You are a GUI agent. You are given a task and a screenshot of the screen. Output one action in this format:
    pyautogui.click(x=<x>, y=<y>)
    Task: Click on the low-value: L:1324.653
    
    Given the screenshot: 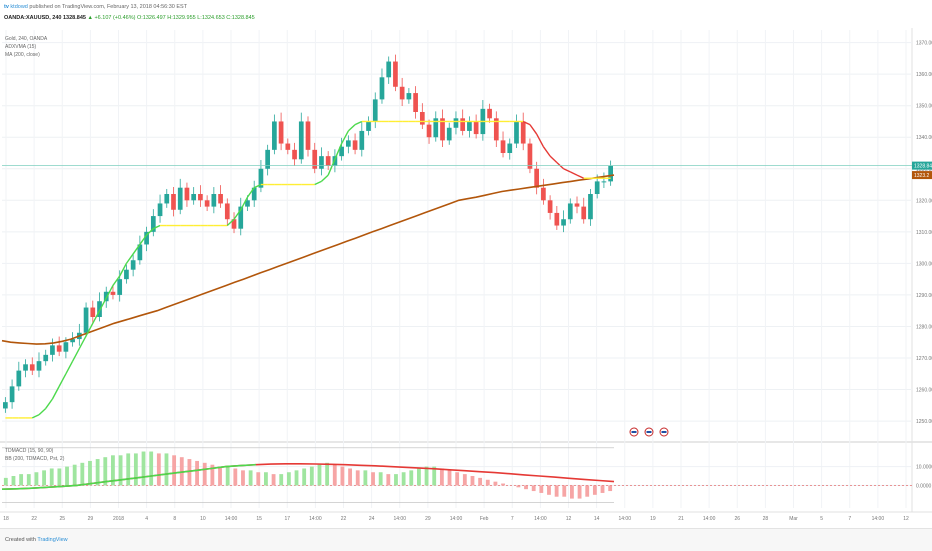 What is the action you would take?
    pyautogui.click(x=211, y=18)
    